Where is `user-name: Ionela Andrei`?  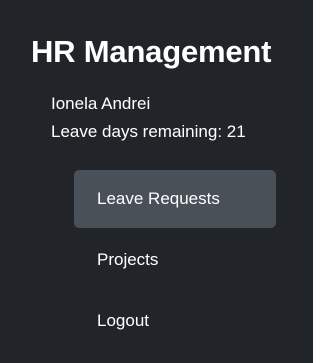
user-name: Ionela Andrei is located at coordinates (101, 103).